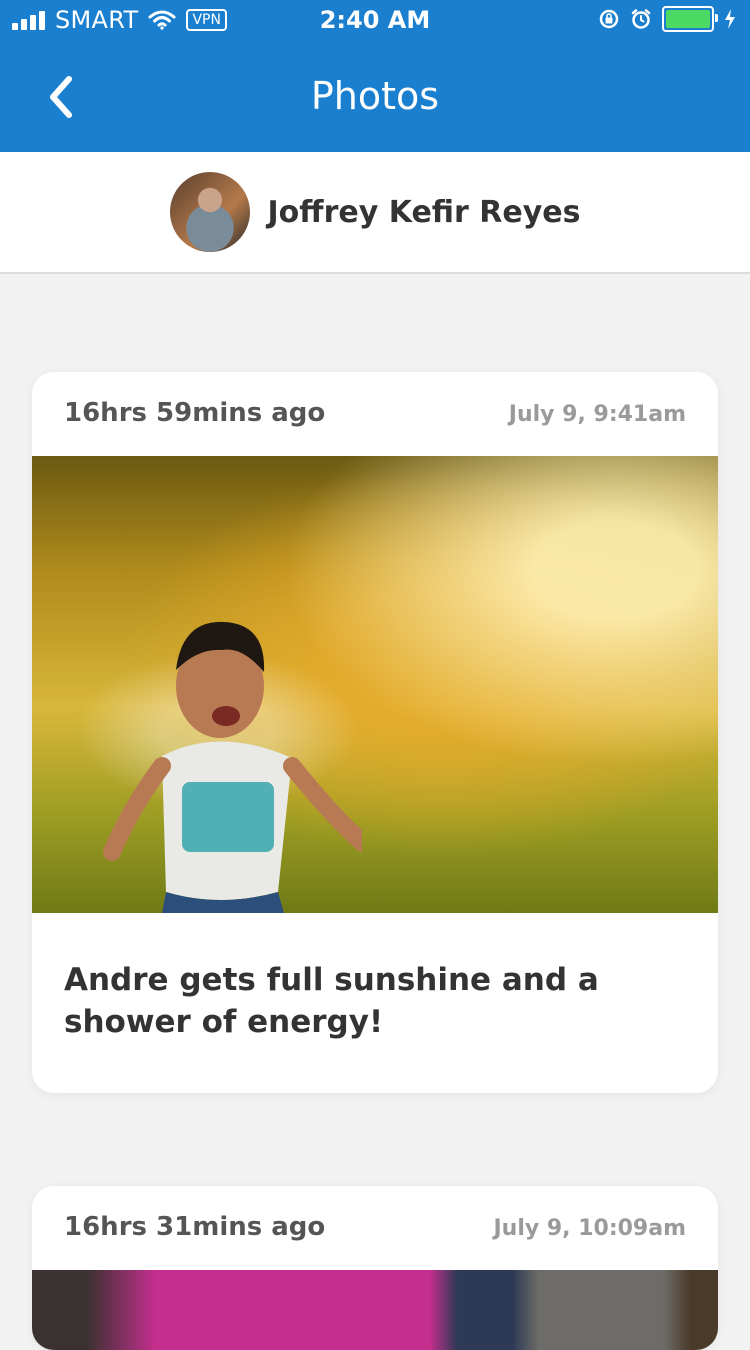 This screenshot has height=1350, width=750. What do you see at coordinates (209, 212) in the screenshot?
I see `avatar` at bounding box center [209, 212].